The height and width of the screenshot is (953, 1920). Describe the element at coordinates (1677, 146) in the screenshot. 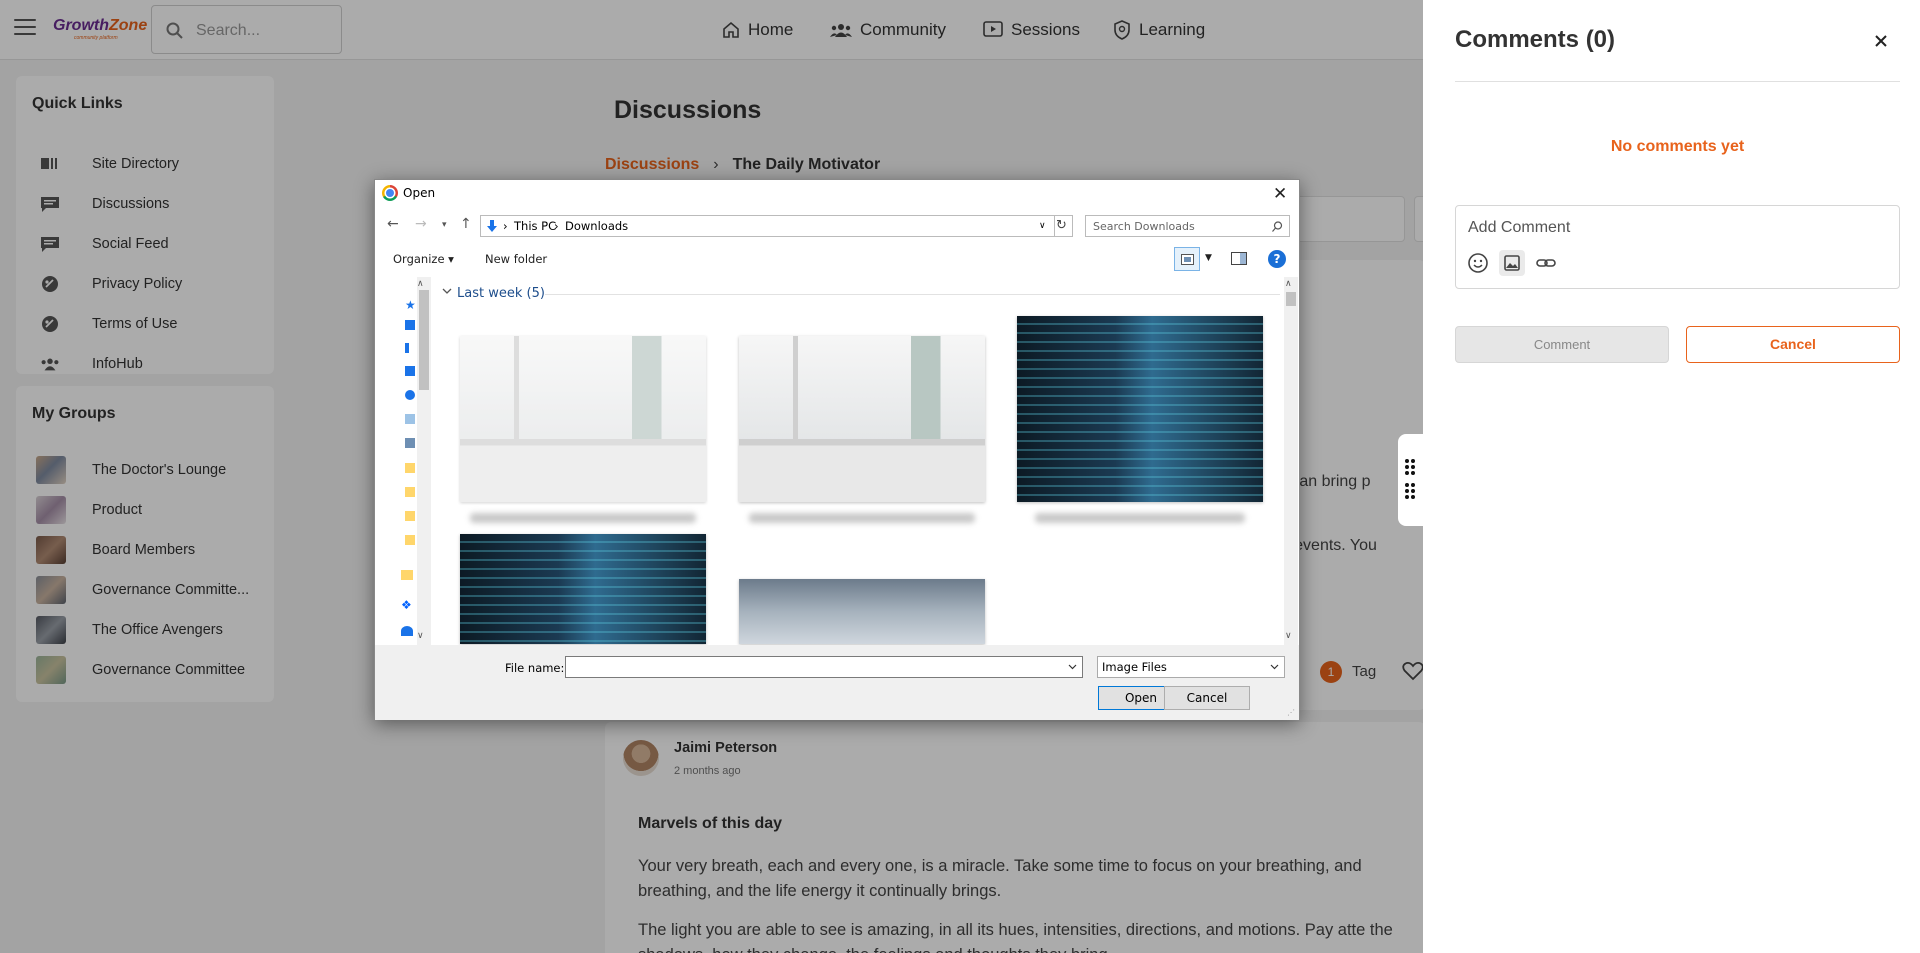

I see `empty-state-text: No comments yet` at that location.